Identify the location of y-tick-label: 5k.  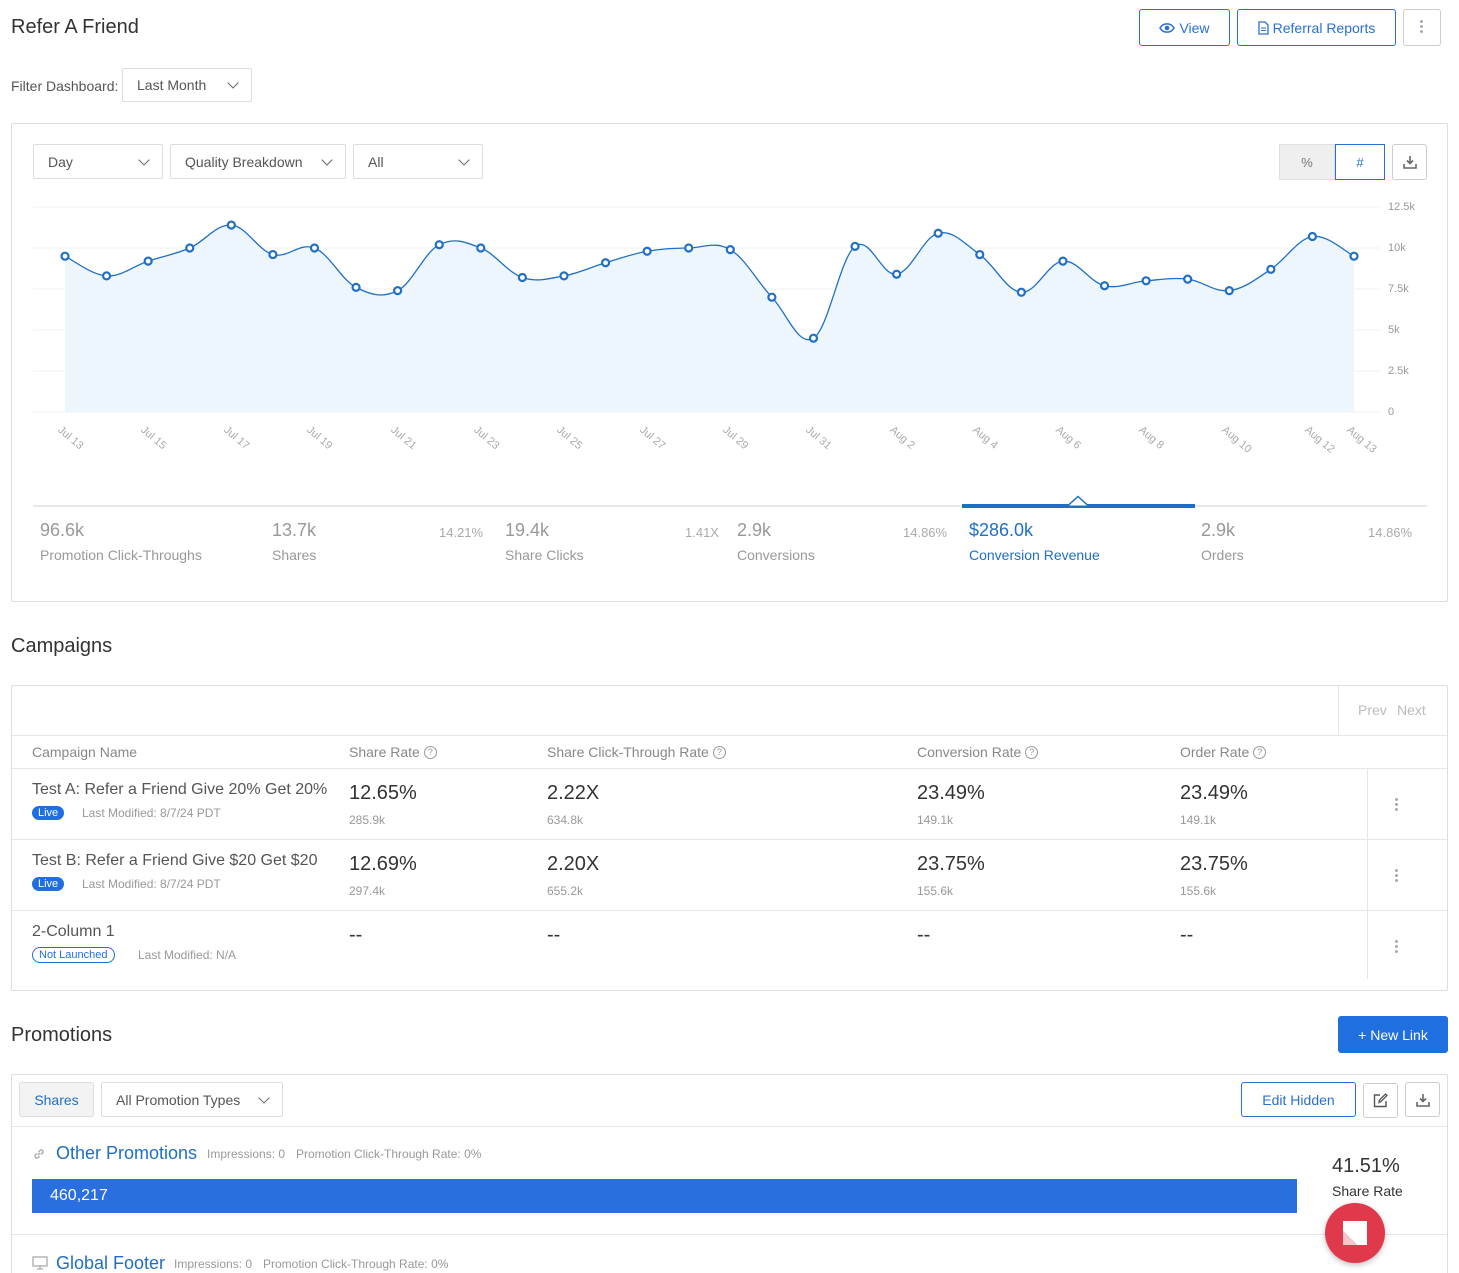
(1394, 330).